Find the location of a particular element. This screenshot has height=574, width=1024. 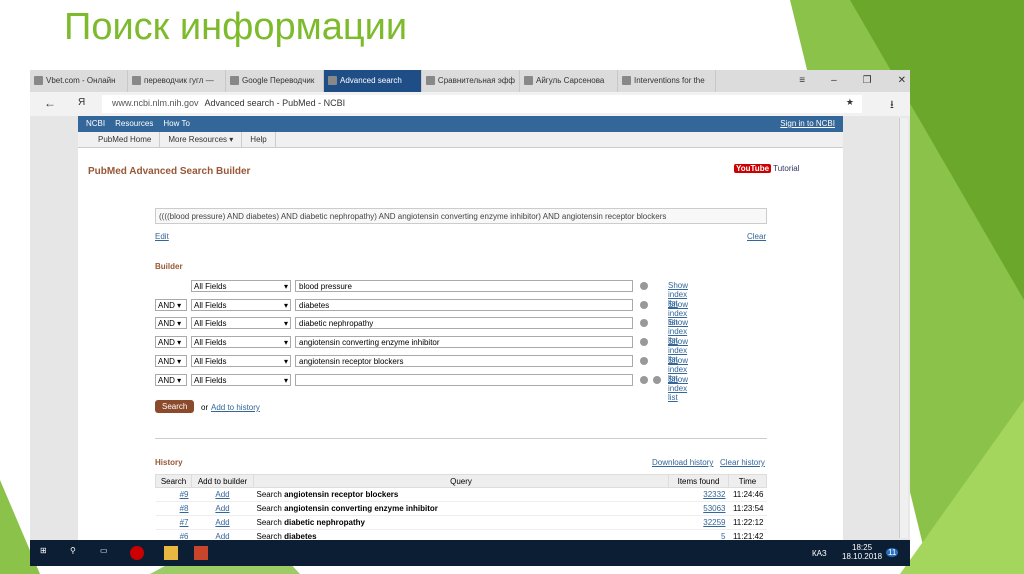

download-history-link: Download history is located at coordinates (682, 462).